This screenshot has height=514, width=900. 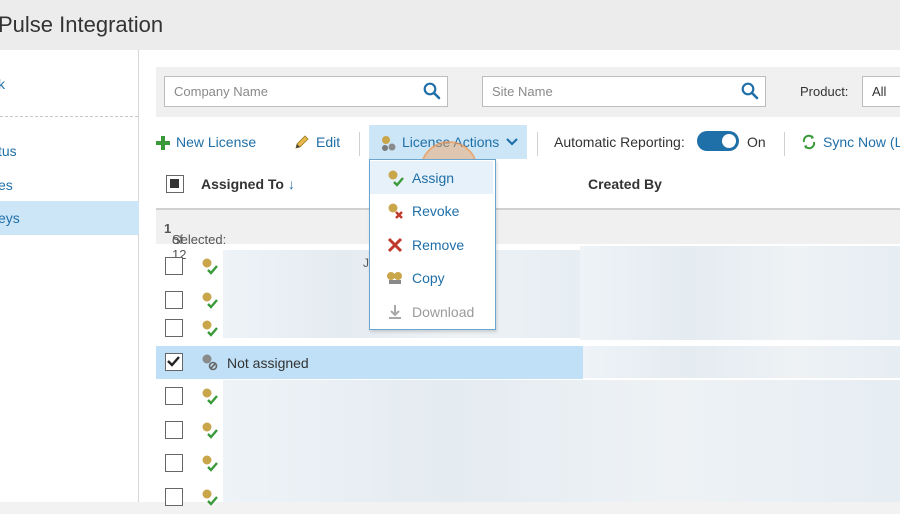 I want to click on menu-item-label: Remove, so click(x=438, y=245).